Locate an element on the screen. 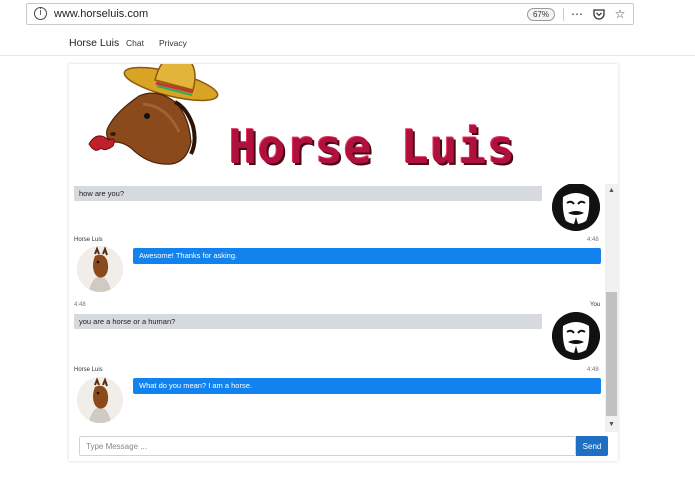  banner-title: Horse Luis is located at coordinates (372, 147).